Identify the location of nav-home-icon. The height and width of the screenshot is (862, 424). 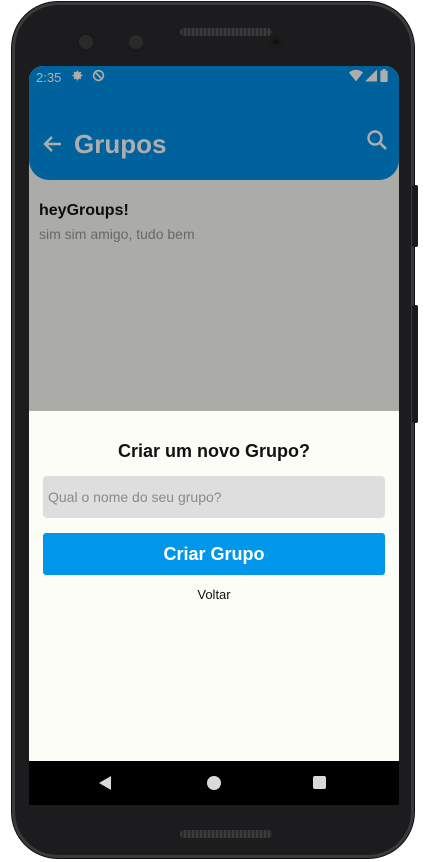
(214, 783).